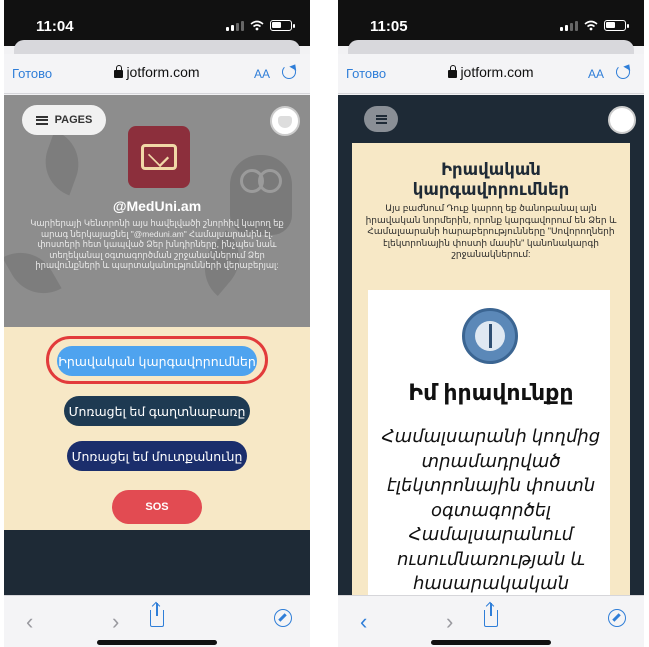 Image resolution: width=649 pixels, height=647 pixels. What do you see at coordinates (491, 392) in the screenshot?
I see `card-heading: Իմ իրավունքը` at bounding box center [491, 392].